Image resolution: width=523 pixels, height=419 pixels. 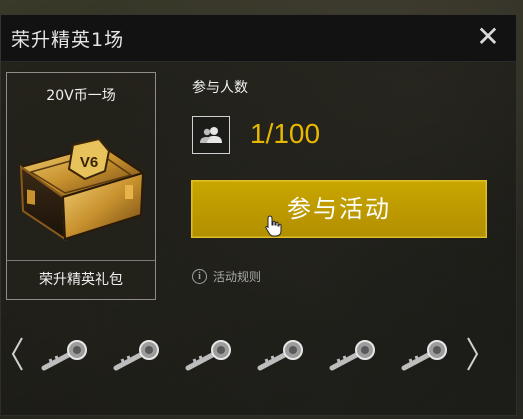 What do you see at coordinates (472, 354) in the screenshot?
I see `chevron-right-icon` at bounding box center [472, 354].